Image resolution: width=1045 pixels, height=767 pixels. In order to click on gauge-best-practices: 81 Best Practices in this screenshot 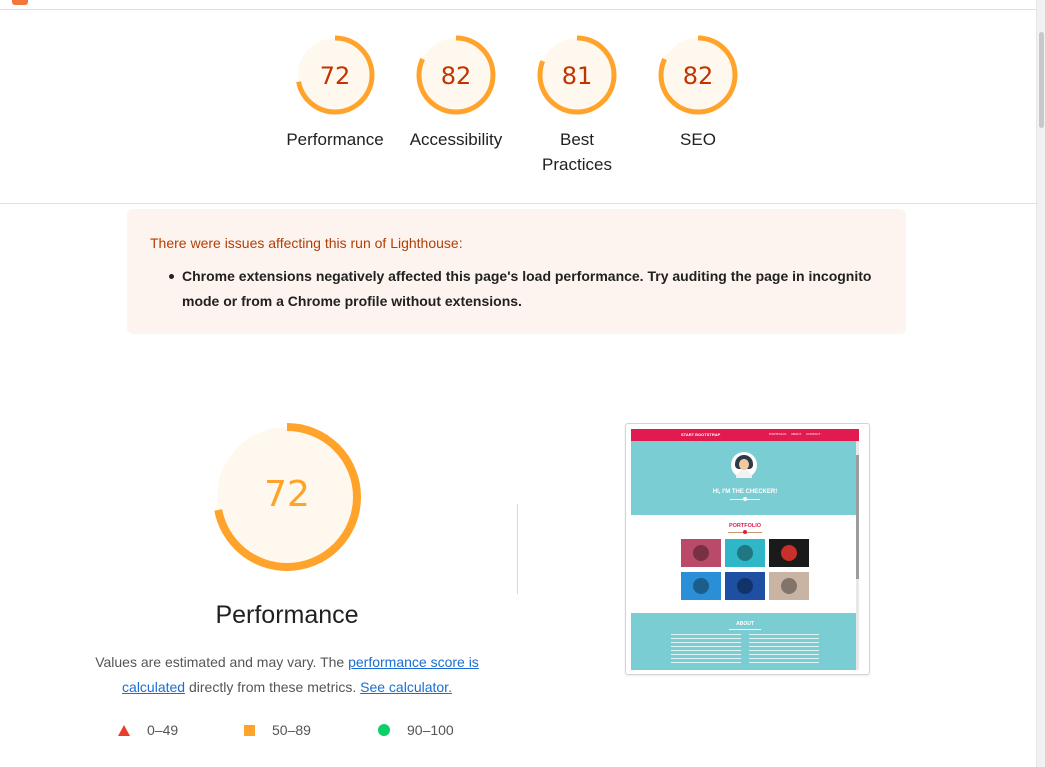, I will do `click(577, 105)`.